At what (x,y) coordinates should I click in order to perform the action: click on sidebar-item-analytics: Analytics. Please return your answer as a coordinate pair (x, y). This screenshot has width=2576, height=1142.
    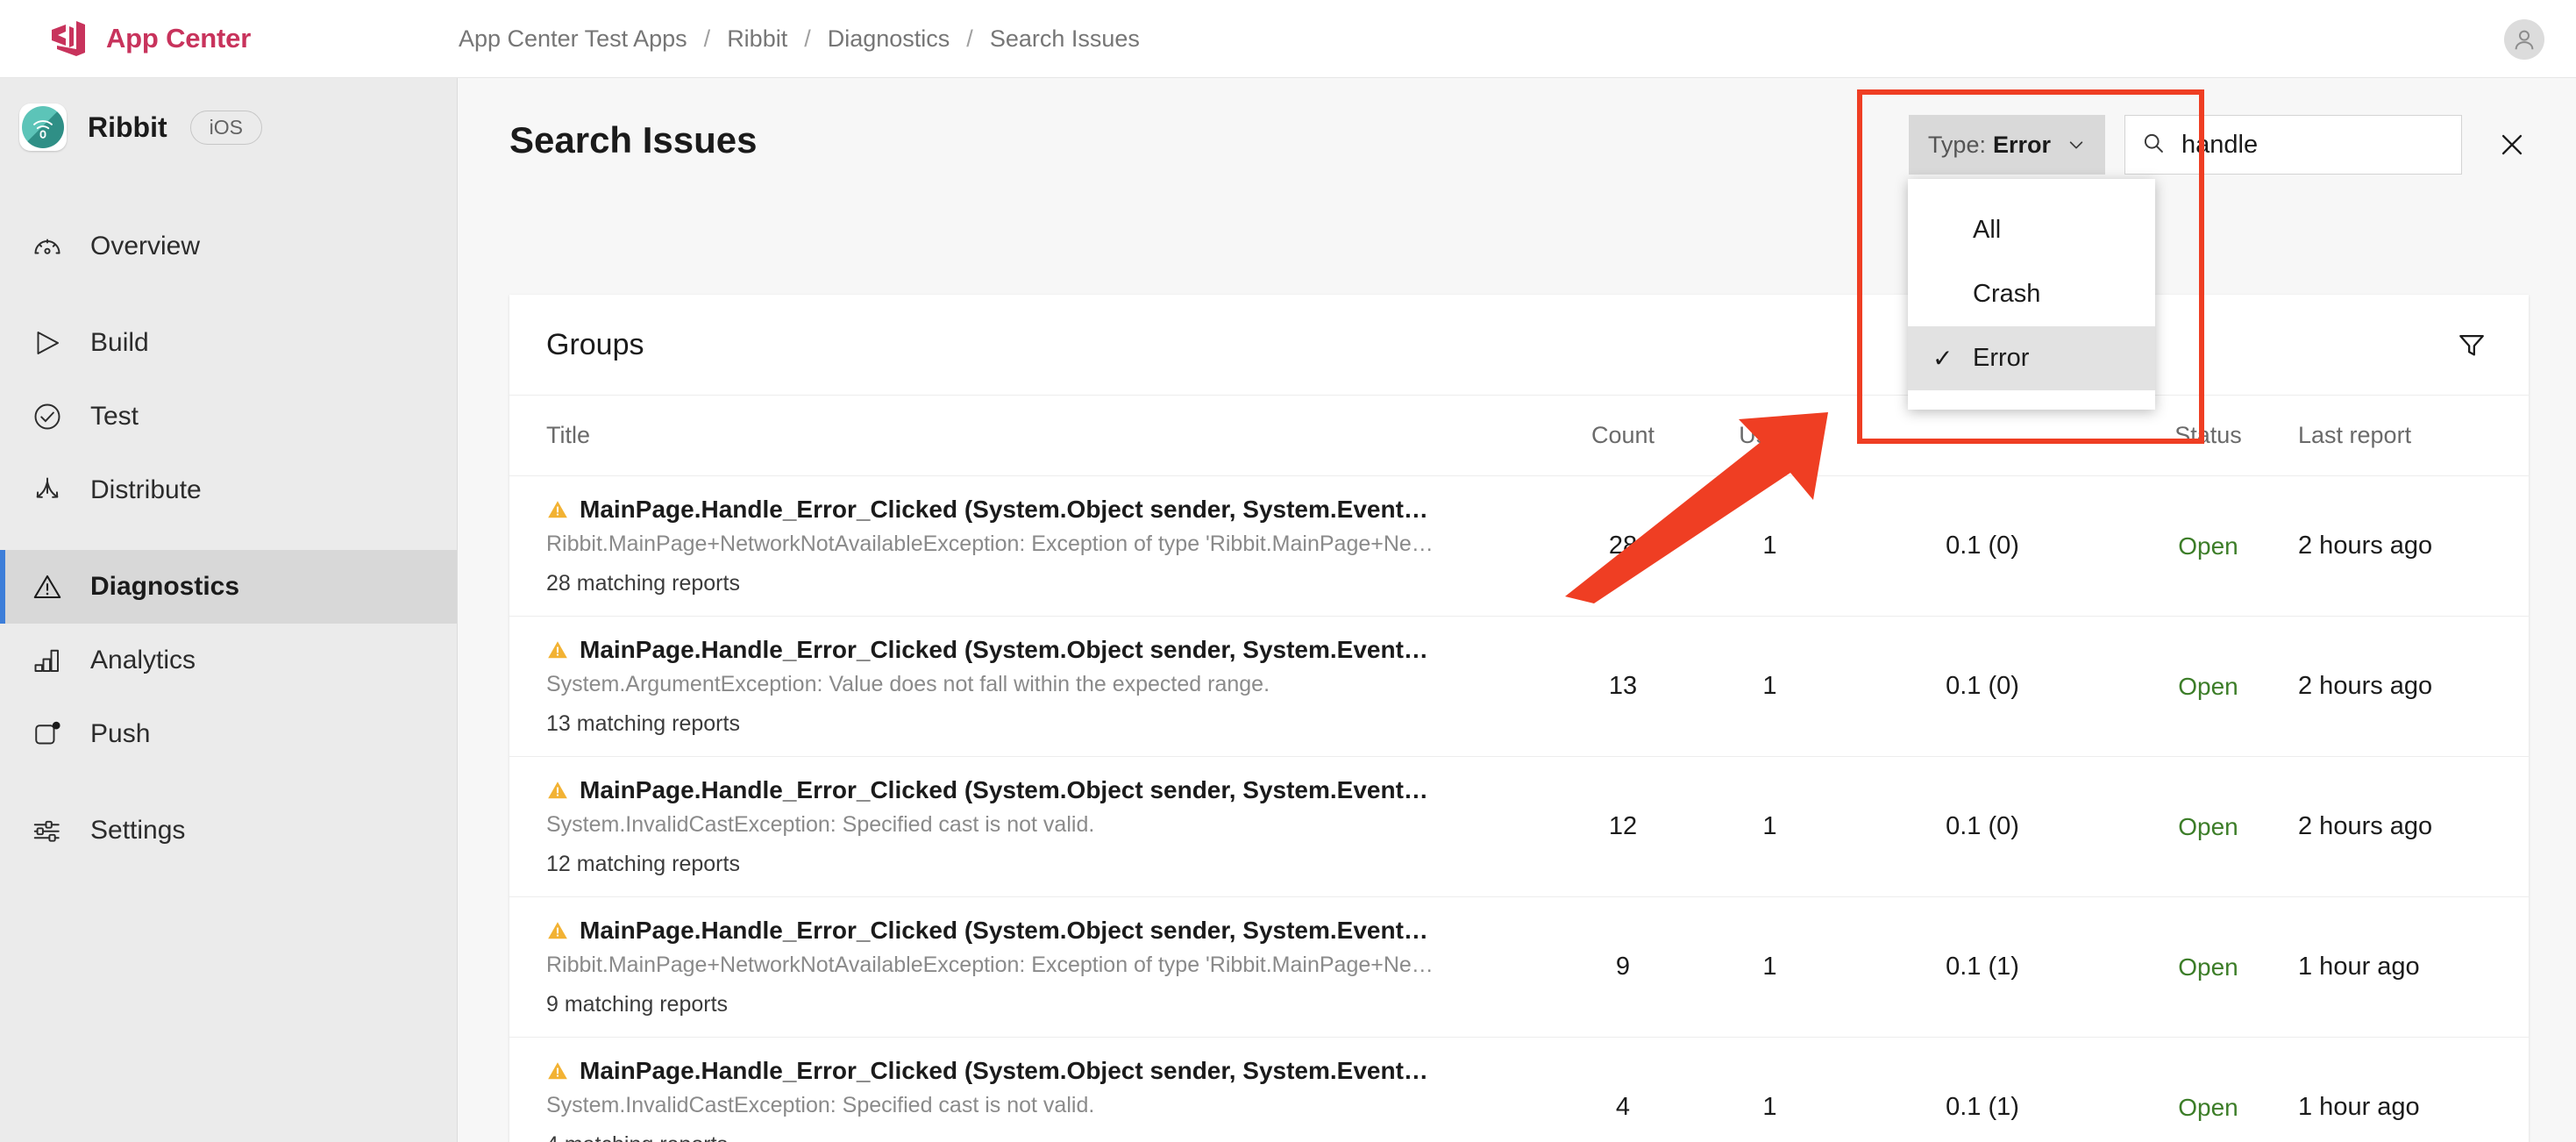
    Looking at the image, I should click on (228, 660).